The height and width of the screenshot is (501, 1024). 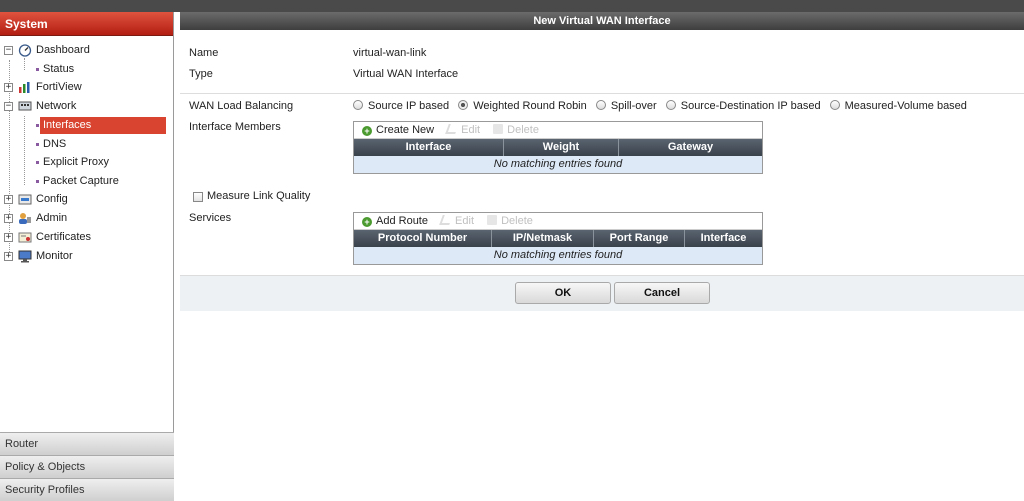 I want to click on sidebar-item-label: Monitor, so click(x=54, y=256).